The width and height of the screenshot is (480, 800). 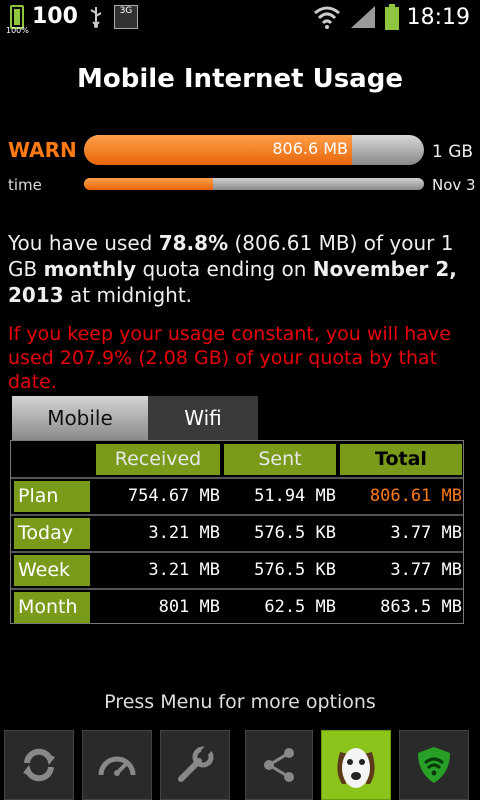 I want to click on page-title: Mobile Internet Usage, so click(x=240, y=79).